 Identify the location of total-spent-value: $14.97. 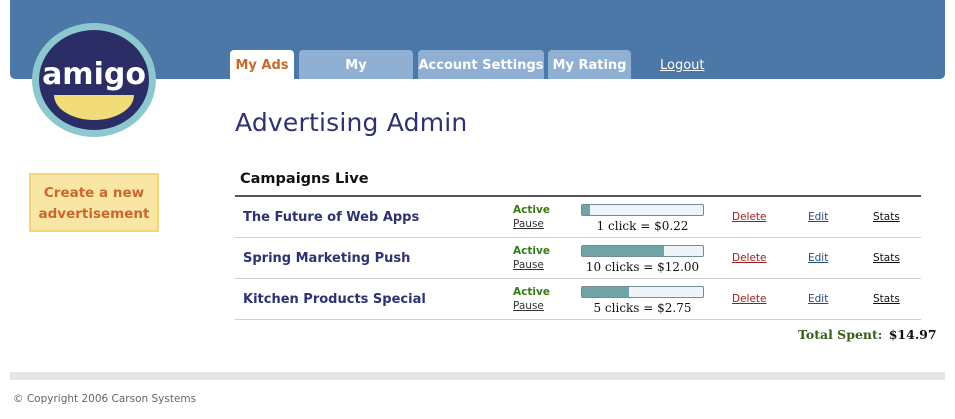
(912, 334).